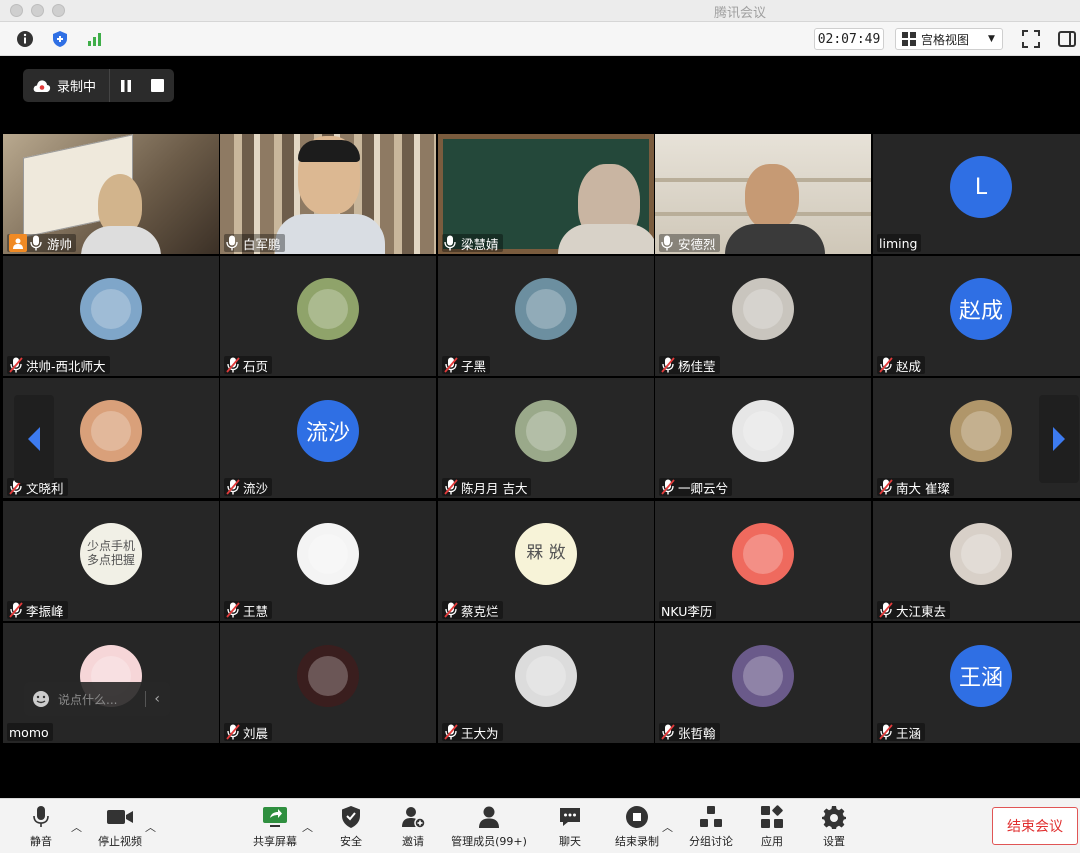 The width and height of the screenshot is (1080, 853). I want to click on host-badge-icon, so click(18, 243).